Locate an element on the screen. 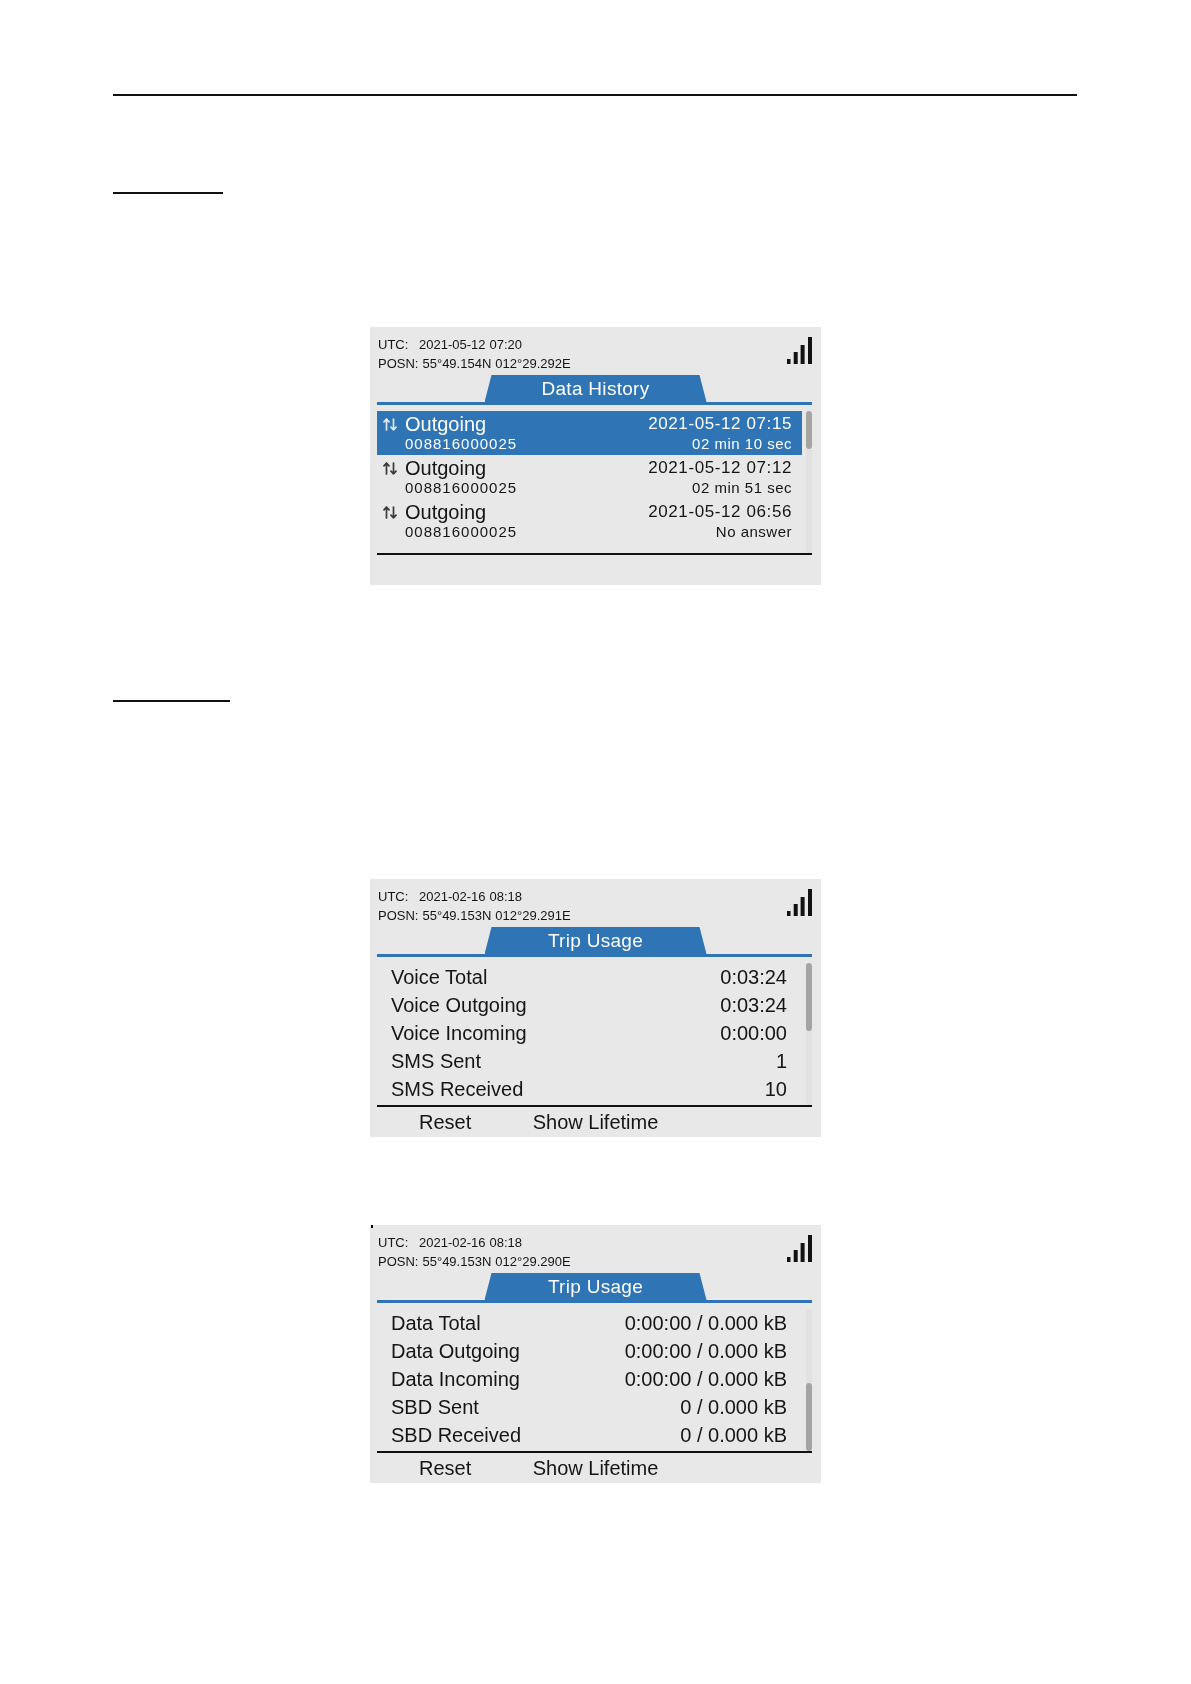 This screenshot has height=1684, width=1191. usage-label: SMS Received is located at coordinates (457, 1089).